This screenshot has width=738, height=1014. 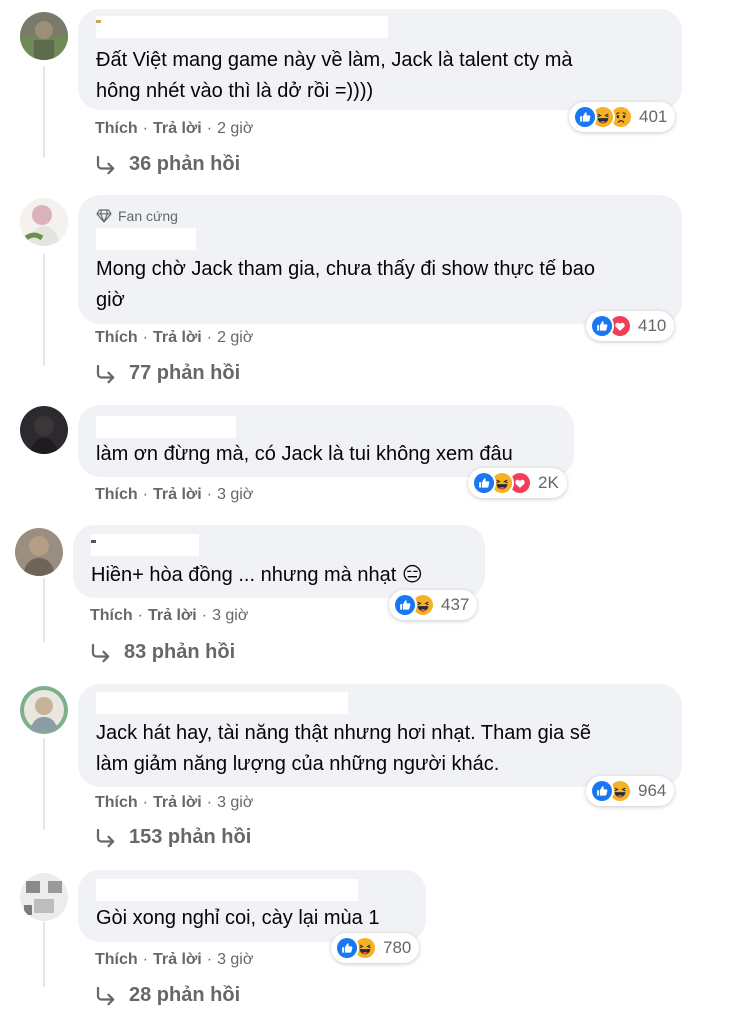 I want to click on reaction-summary: 2K, so click(x=517, y=483).